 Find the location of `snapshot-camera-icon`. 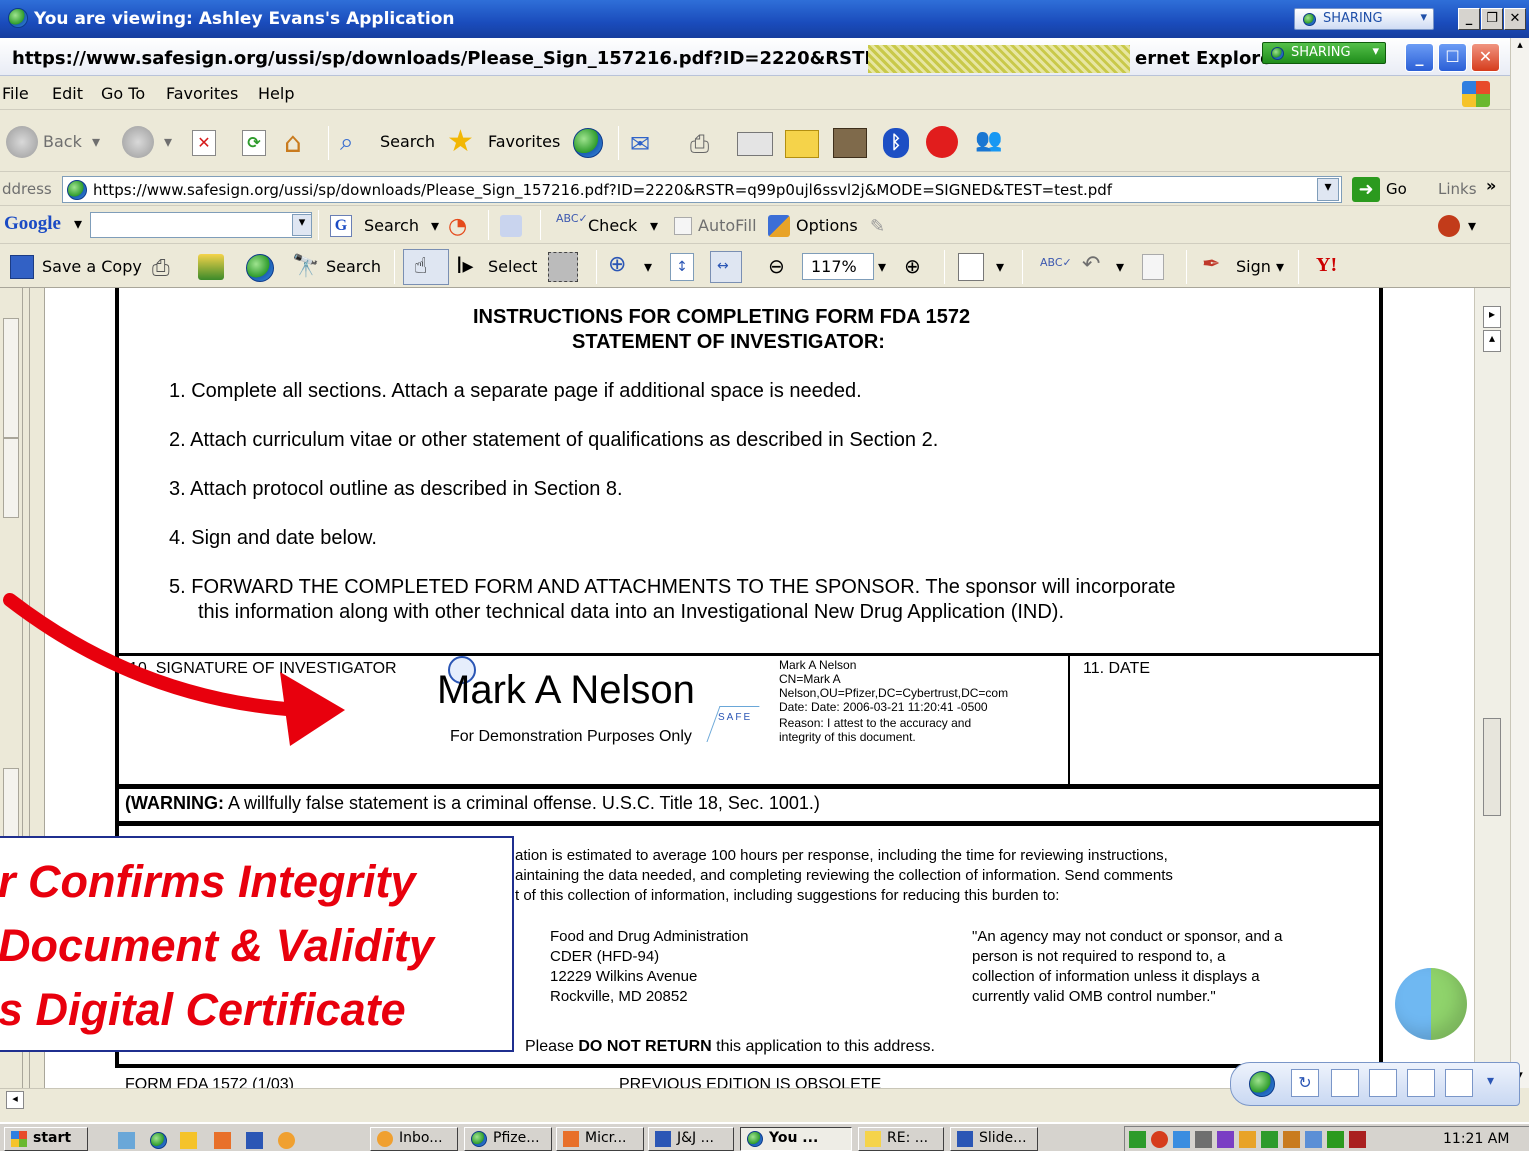

snapshot-camera-icon is located at coordinates (563, 267).